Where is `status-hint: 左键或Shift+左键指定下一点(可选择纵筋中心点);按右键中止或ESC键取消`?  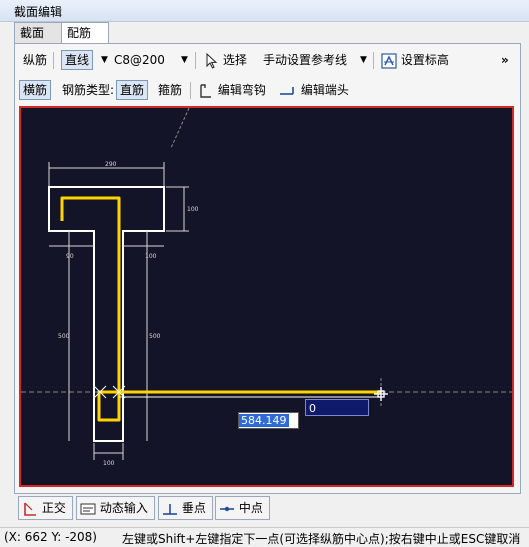
status-hint: 左键或Shift+左键指定下一点(可选择纵筋中心点);按右键中止或ESC键取消 is located at coordinates (321, 539).